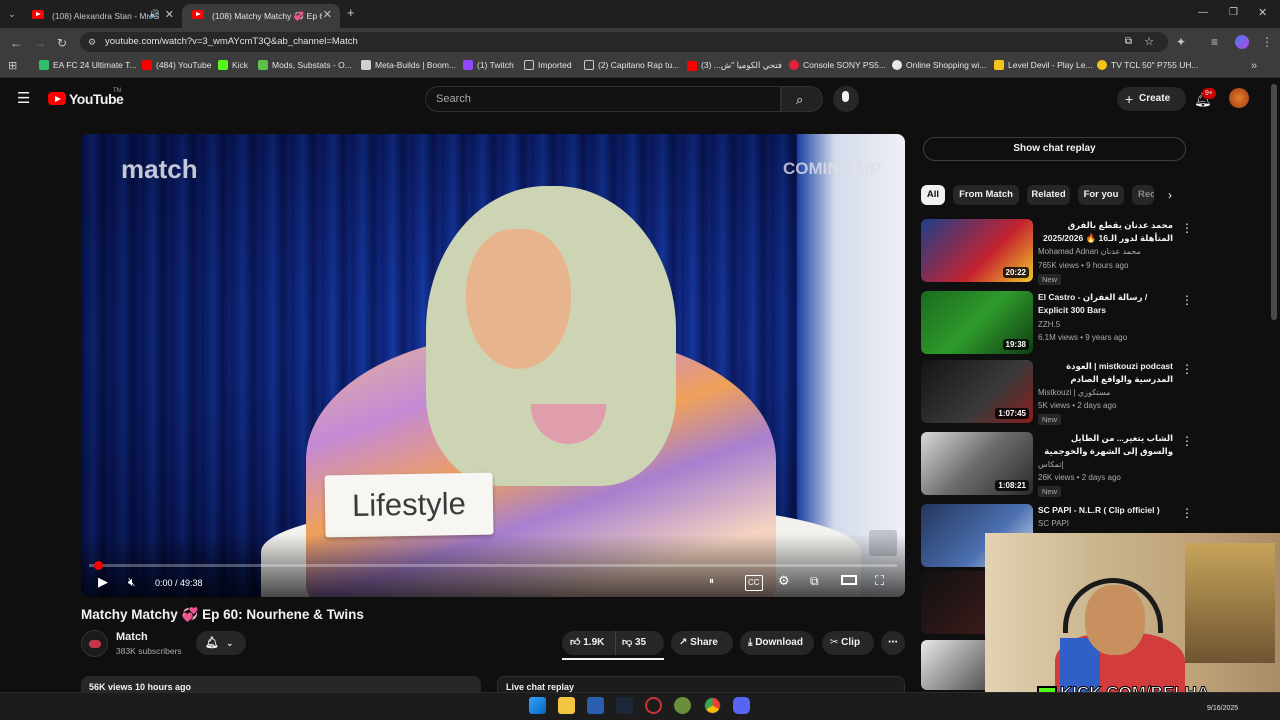 The image size is (1280, 720). I want to click on play-icon: ▶, so click(103, 582).